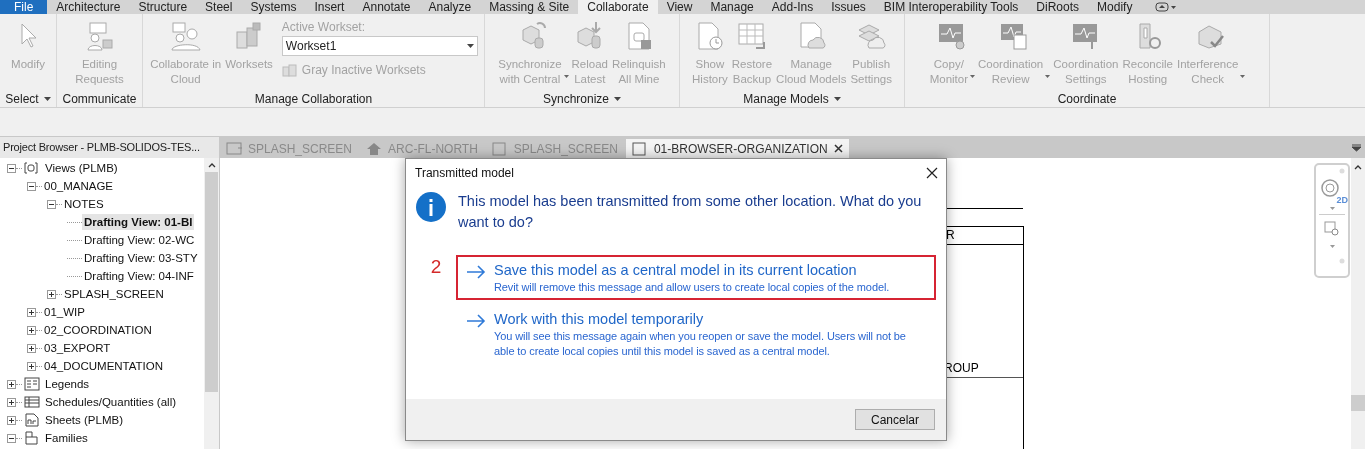 The height and width of the screenshot is (449, 1365). I want to click on menu-tab: View, so click(679, 7).